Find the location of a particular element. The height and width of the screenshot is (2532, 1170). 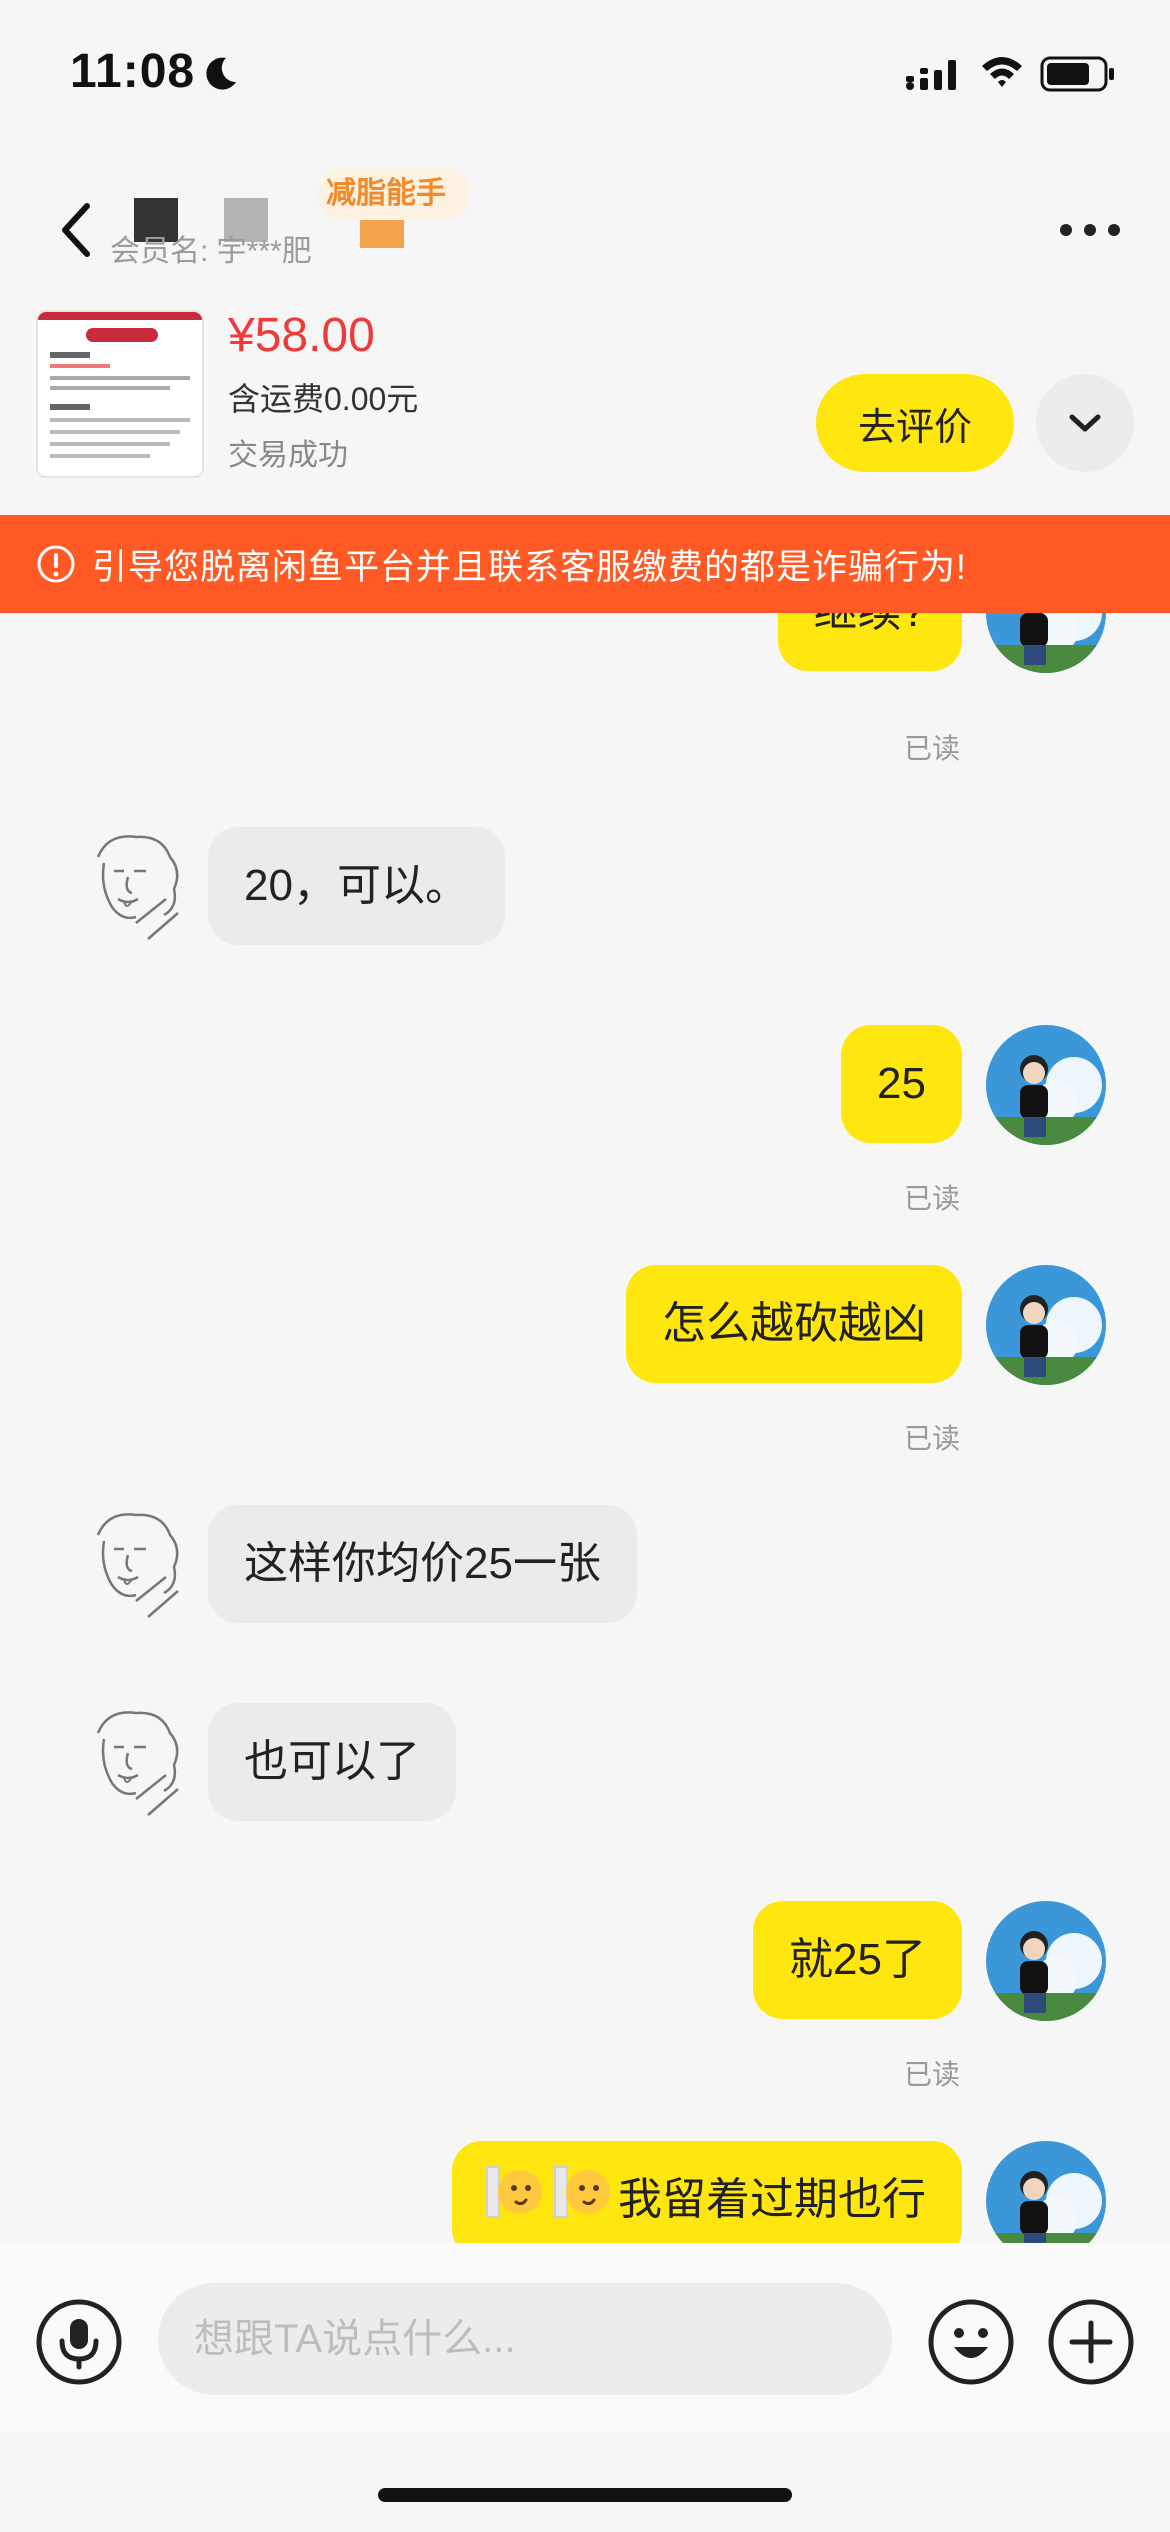

message-row: 25 已读 is located at coordinates (585, 1119).